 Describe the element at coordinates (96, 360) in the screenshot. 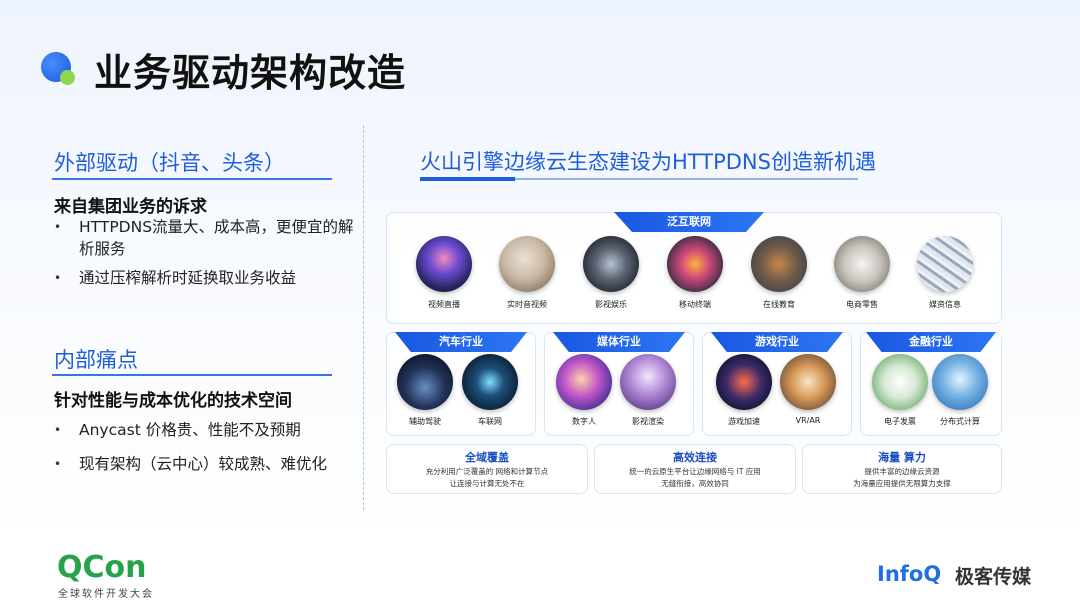

I see `section-title-internal: 内部痛点` at that location.